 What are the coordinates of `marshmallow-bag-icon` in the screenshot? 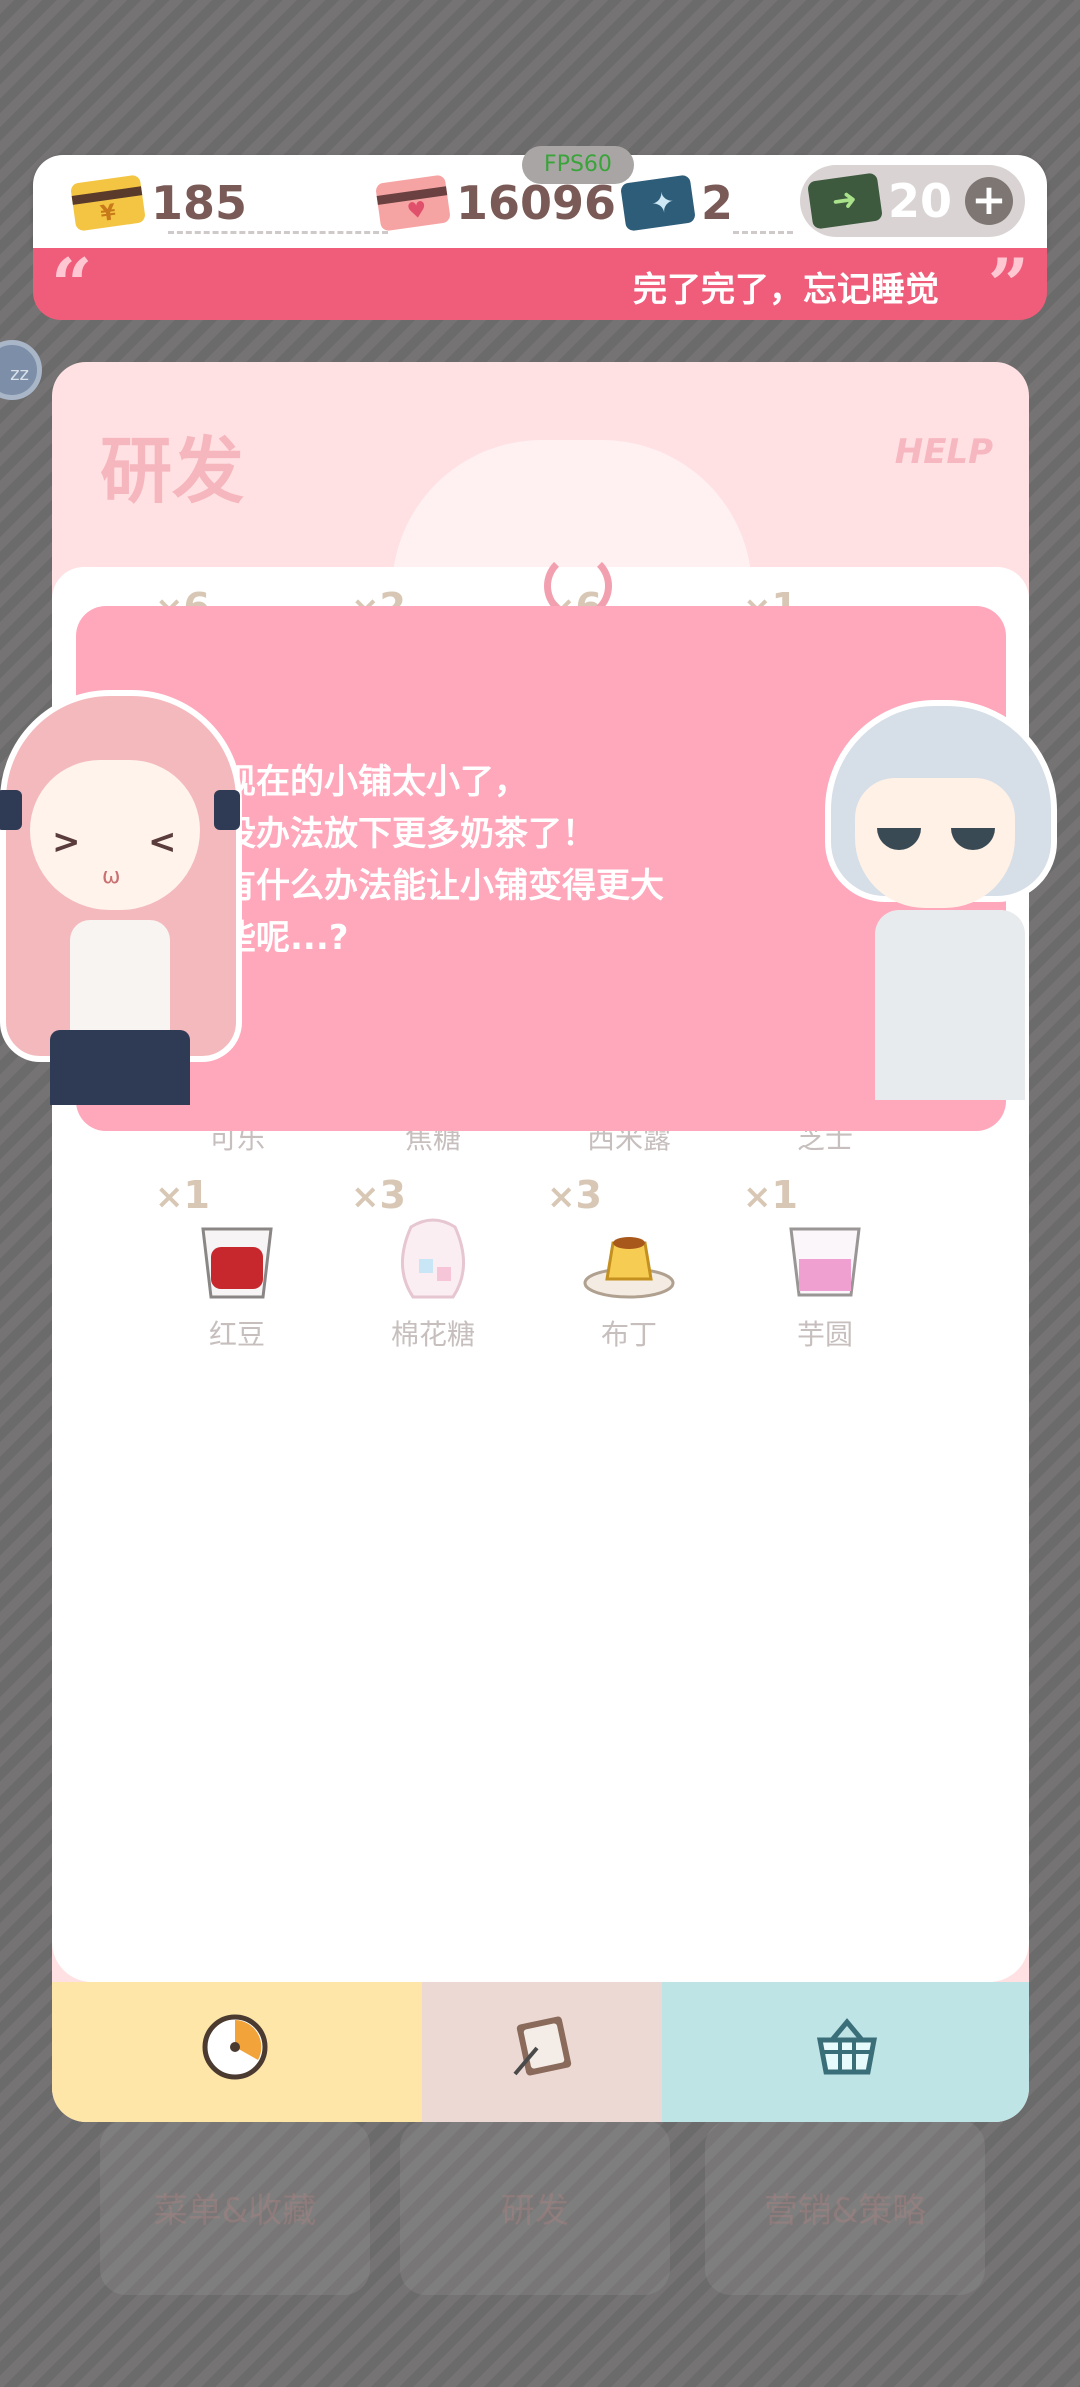 It's located at (433, 1258).